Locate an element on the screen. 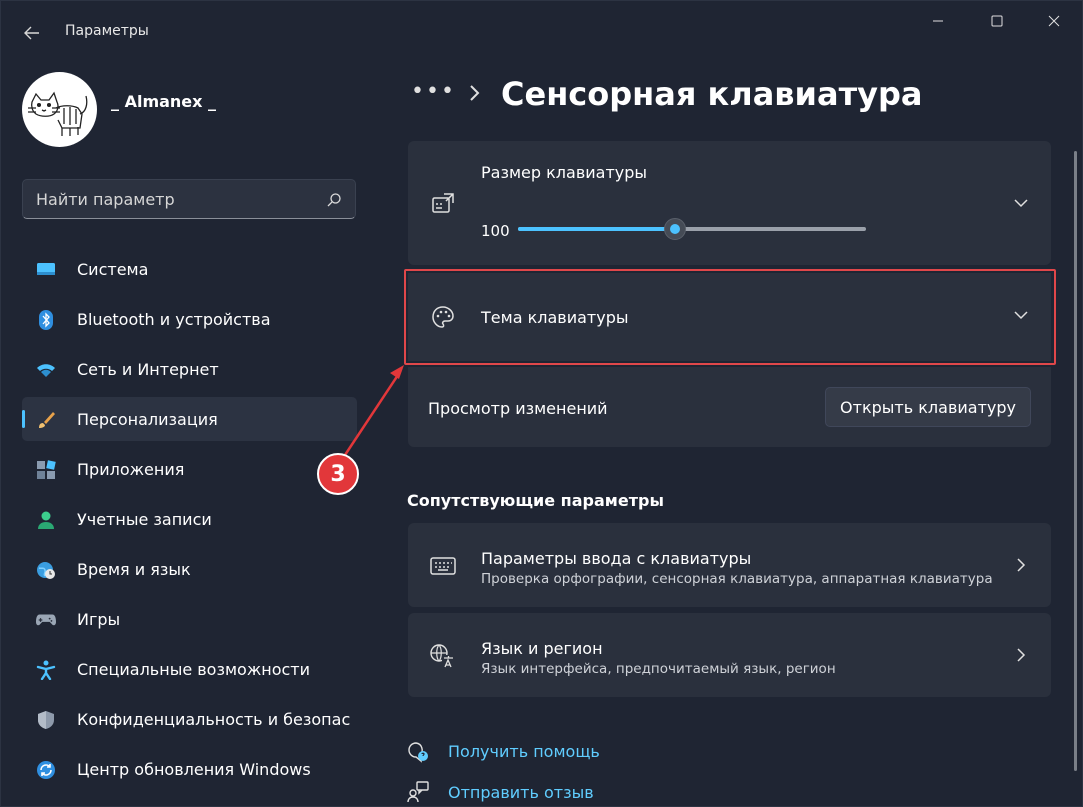 The image size is (1083, 807). sidebar-item-time-language: Время и язык is located at coordinates (189, 569).